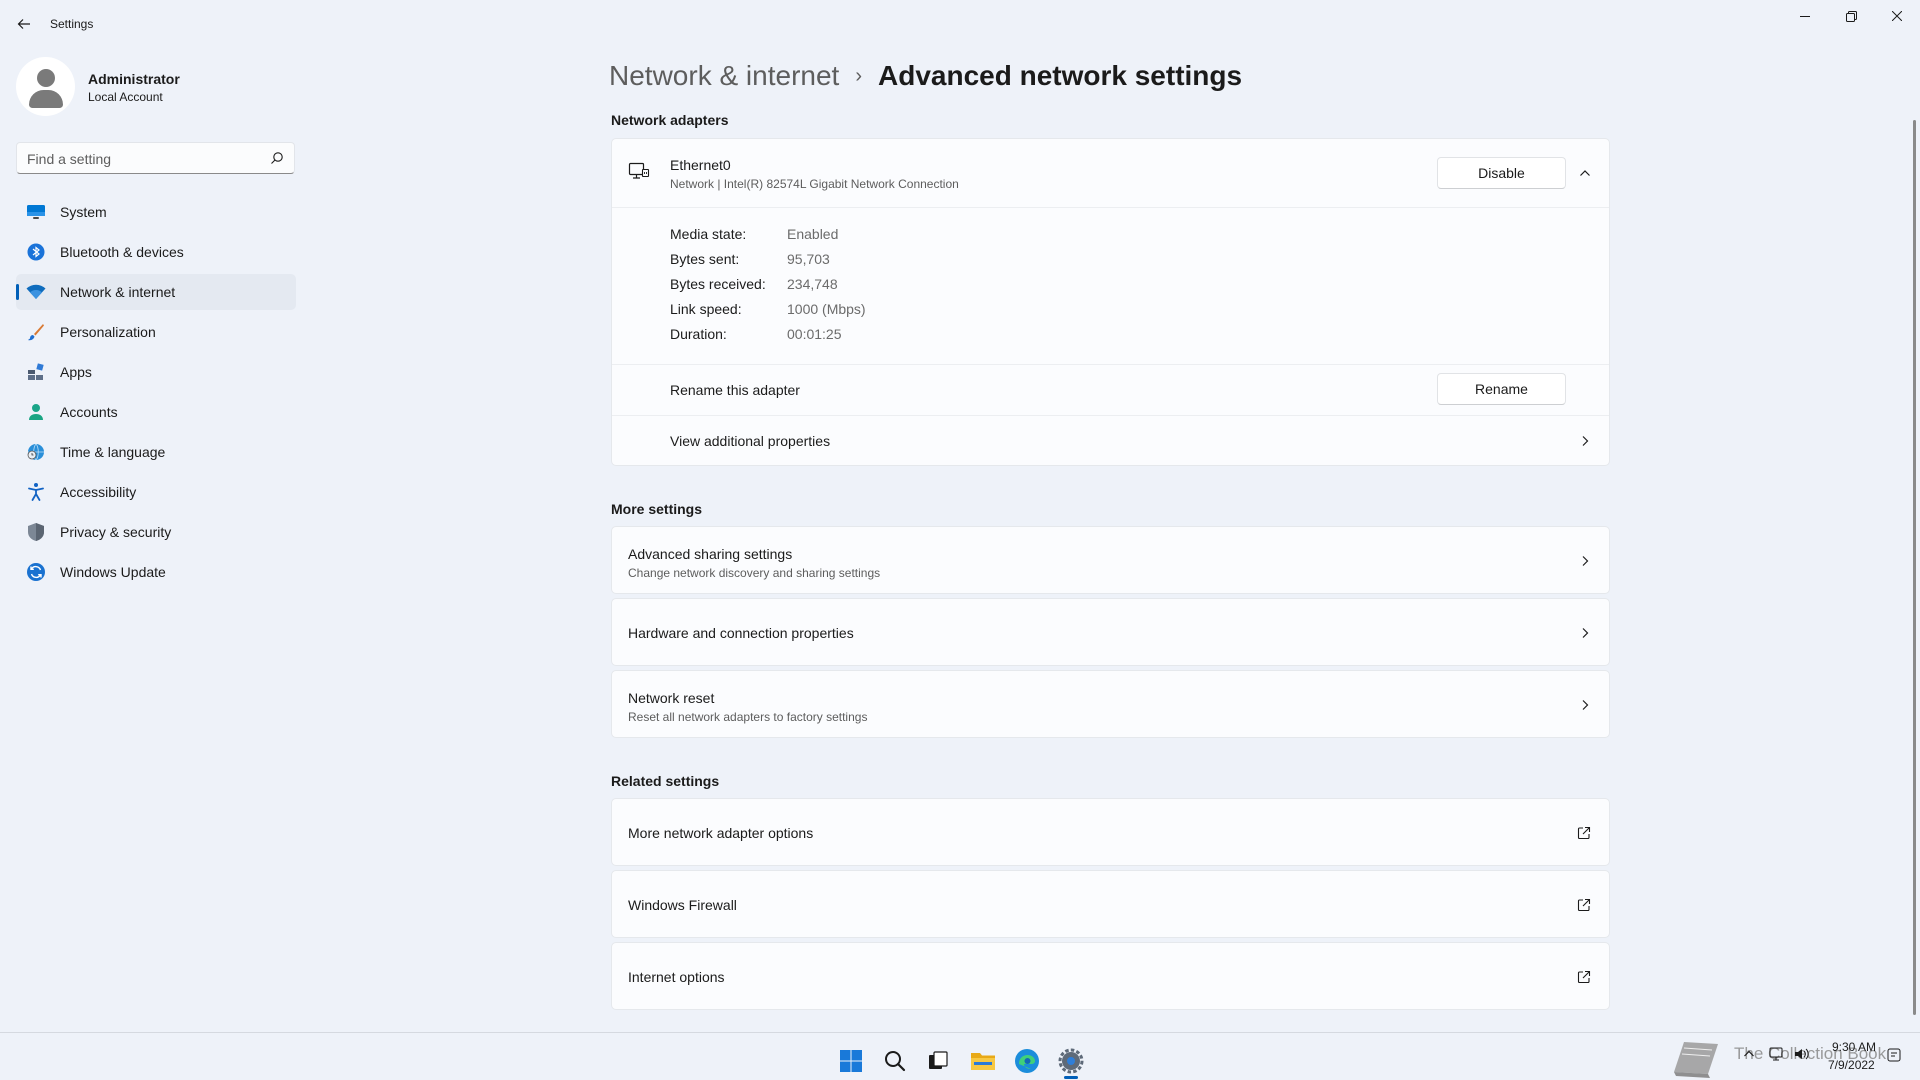 Image resolution: width=1920 pixels, height=1080 pixels. I want to click on sidebar-item-windows-update: Windows Update, so click(156, 572).